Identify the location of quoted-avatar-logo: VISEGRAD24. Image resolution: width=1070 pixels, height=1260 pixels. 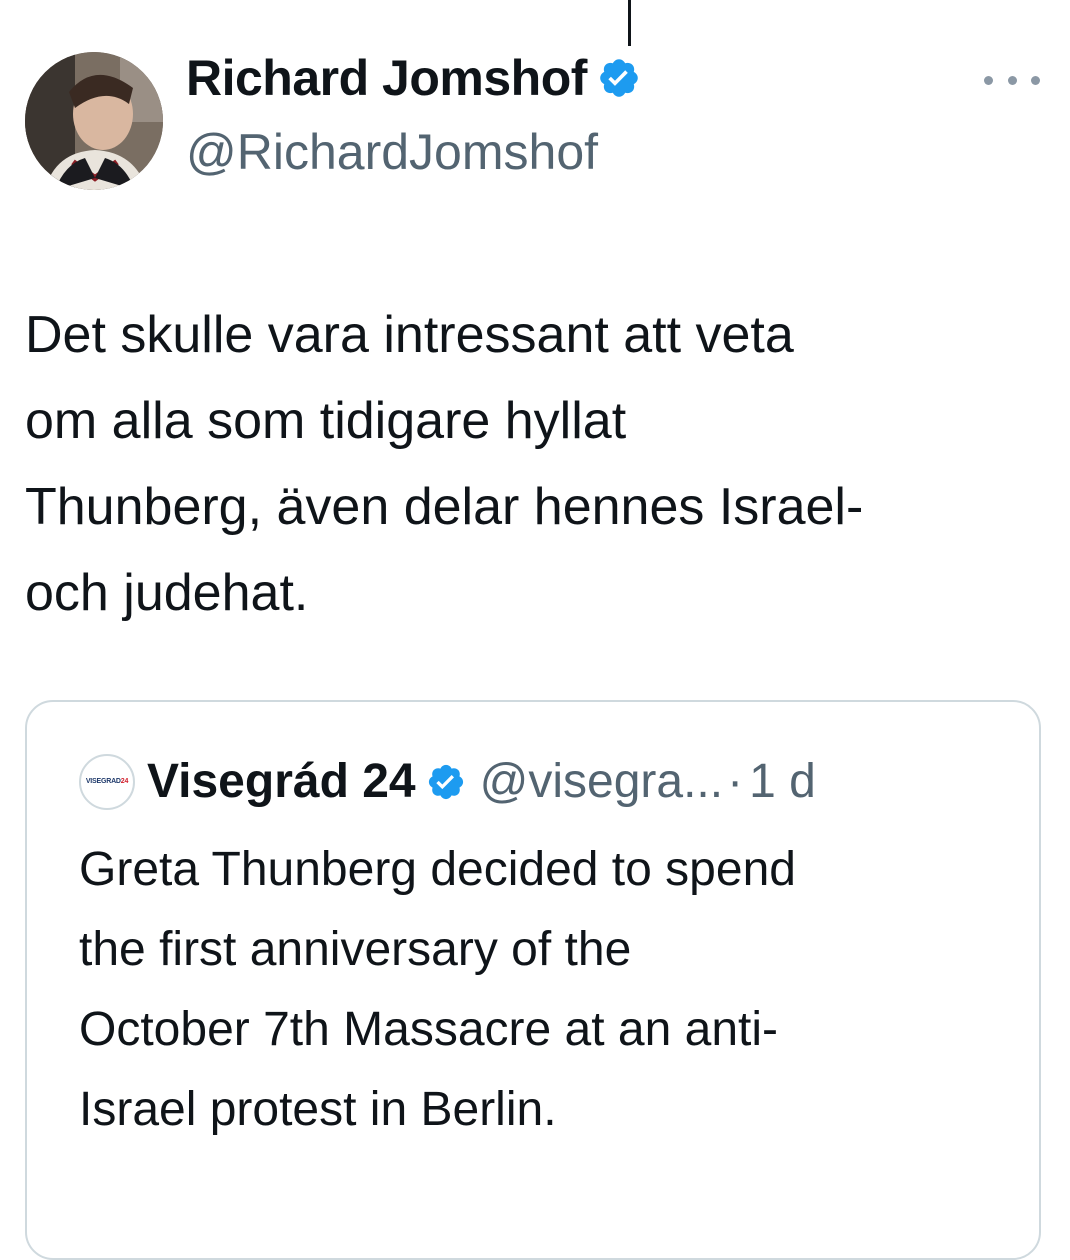
(107, 781).